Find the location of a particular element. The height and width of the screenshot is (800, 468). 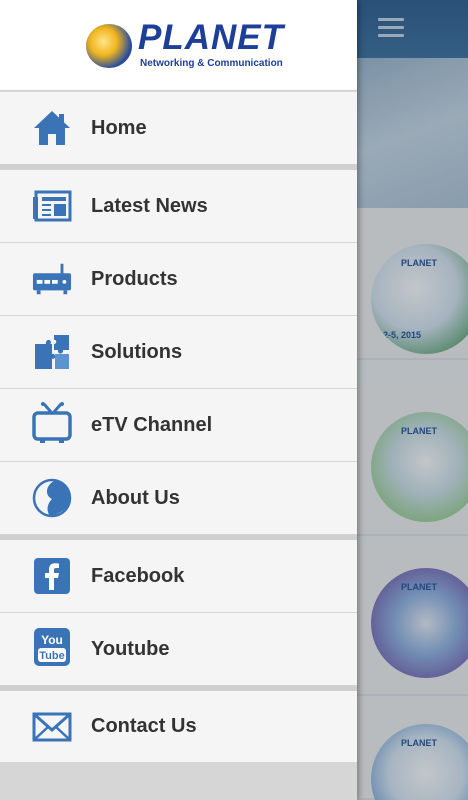

menu-item-contact-us: Contact Us is located at coordinates (178, 726).